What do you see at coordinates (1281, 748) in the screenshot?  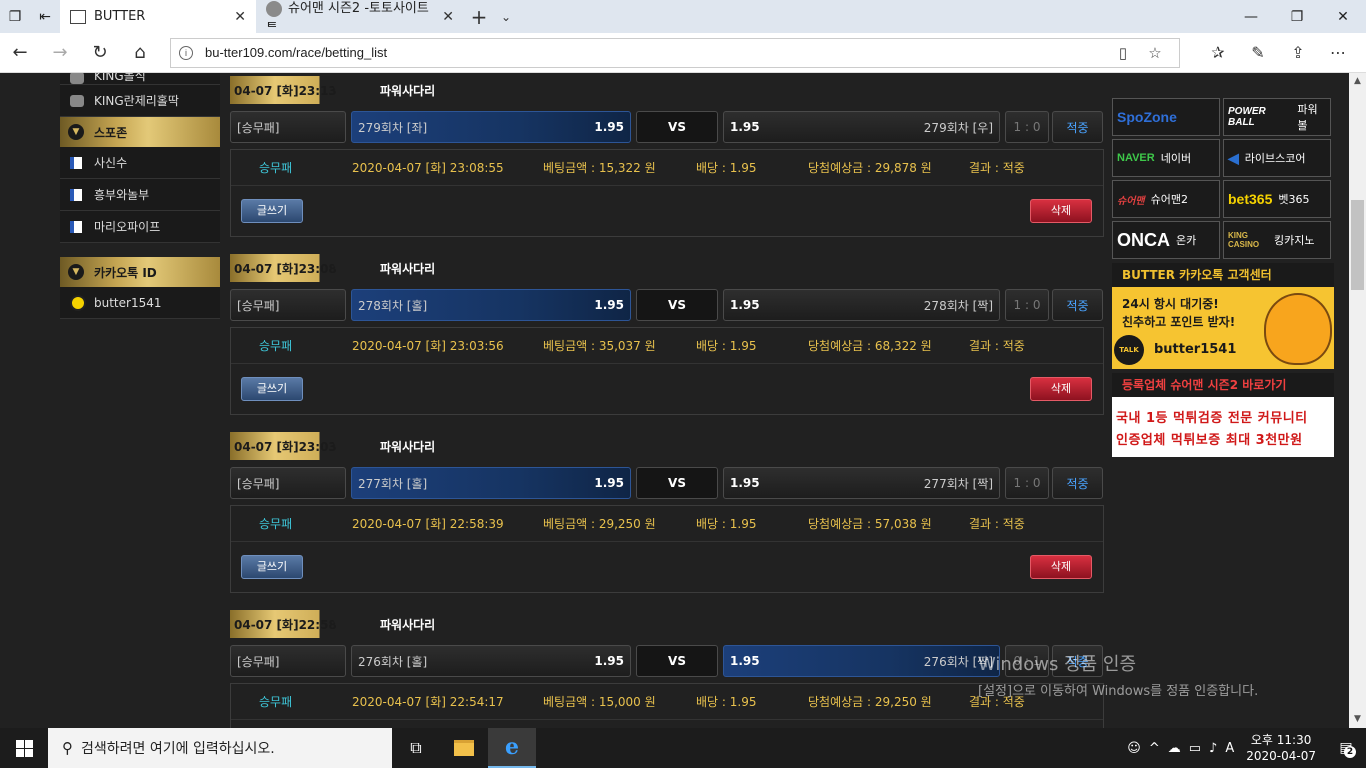 I see `system-clock: 오후 11:30 2020-04-07` at bounding box center [1281, 748].